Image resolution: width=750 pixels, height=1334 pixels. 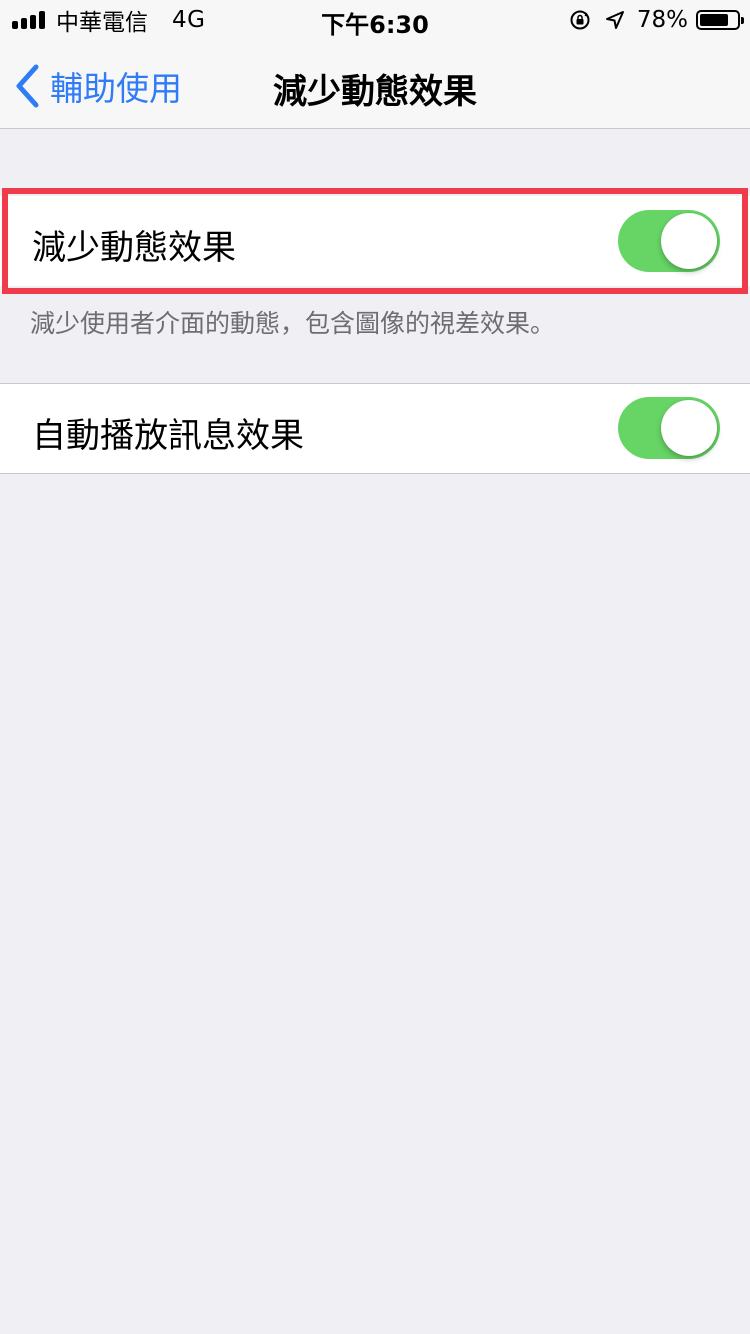 I want to click on auto-play-message-effects-label: 自動播放訊息效果, so click(x=168, y=436).